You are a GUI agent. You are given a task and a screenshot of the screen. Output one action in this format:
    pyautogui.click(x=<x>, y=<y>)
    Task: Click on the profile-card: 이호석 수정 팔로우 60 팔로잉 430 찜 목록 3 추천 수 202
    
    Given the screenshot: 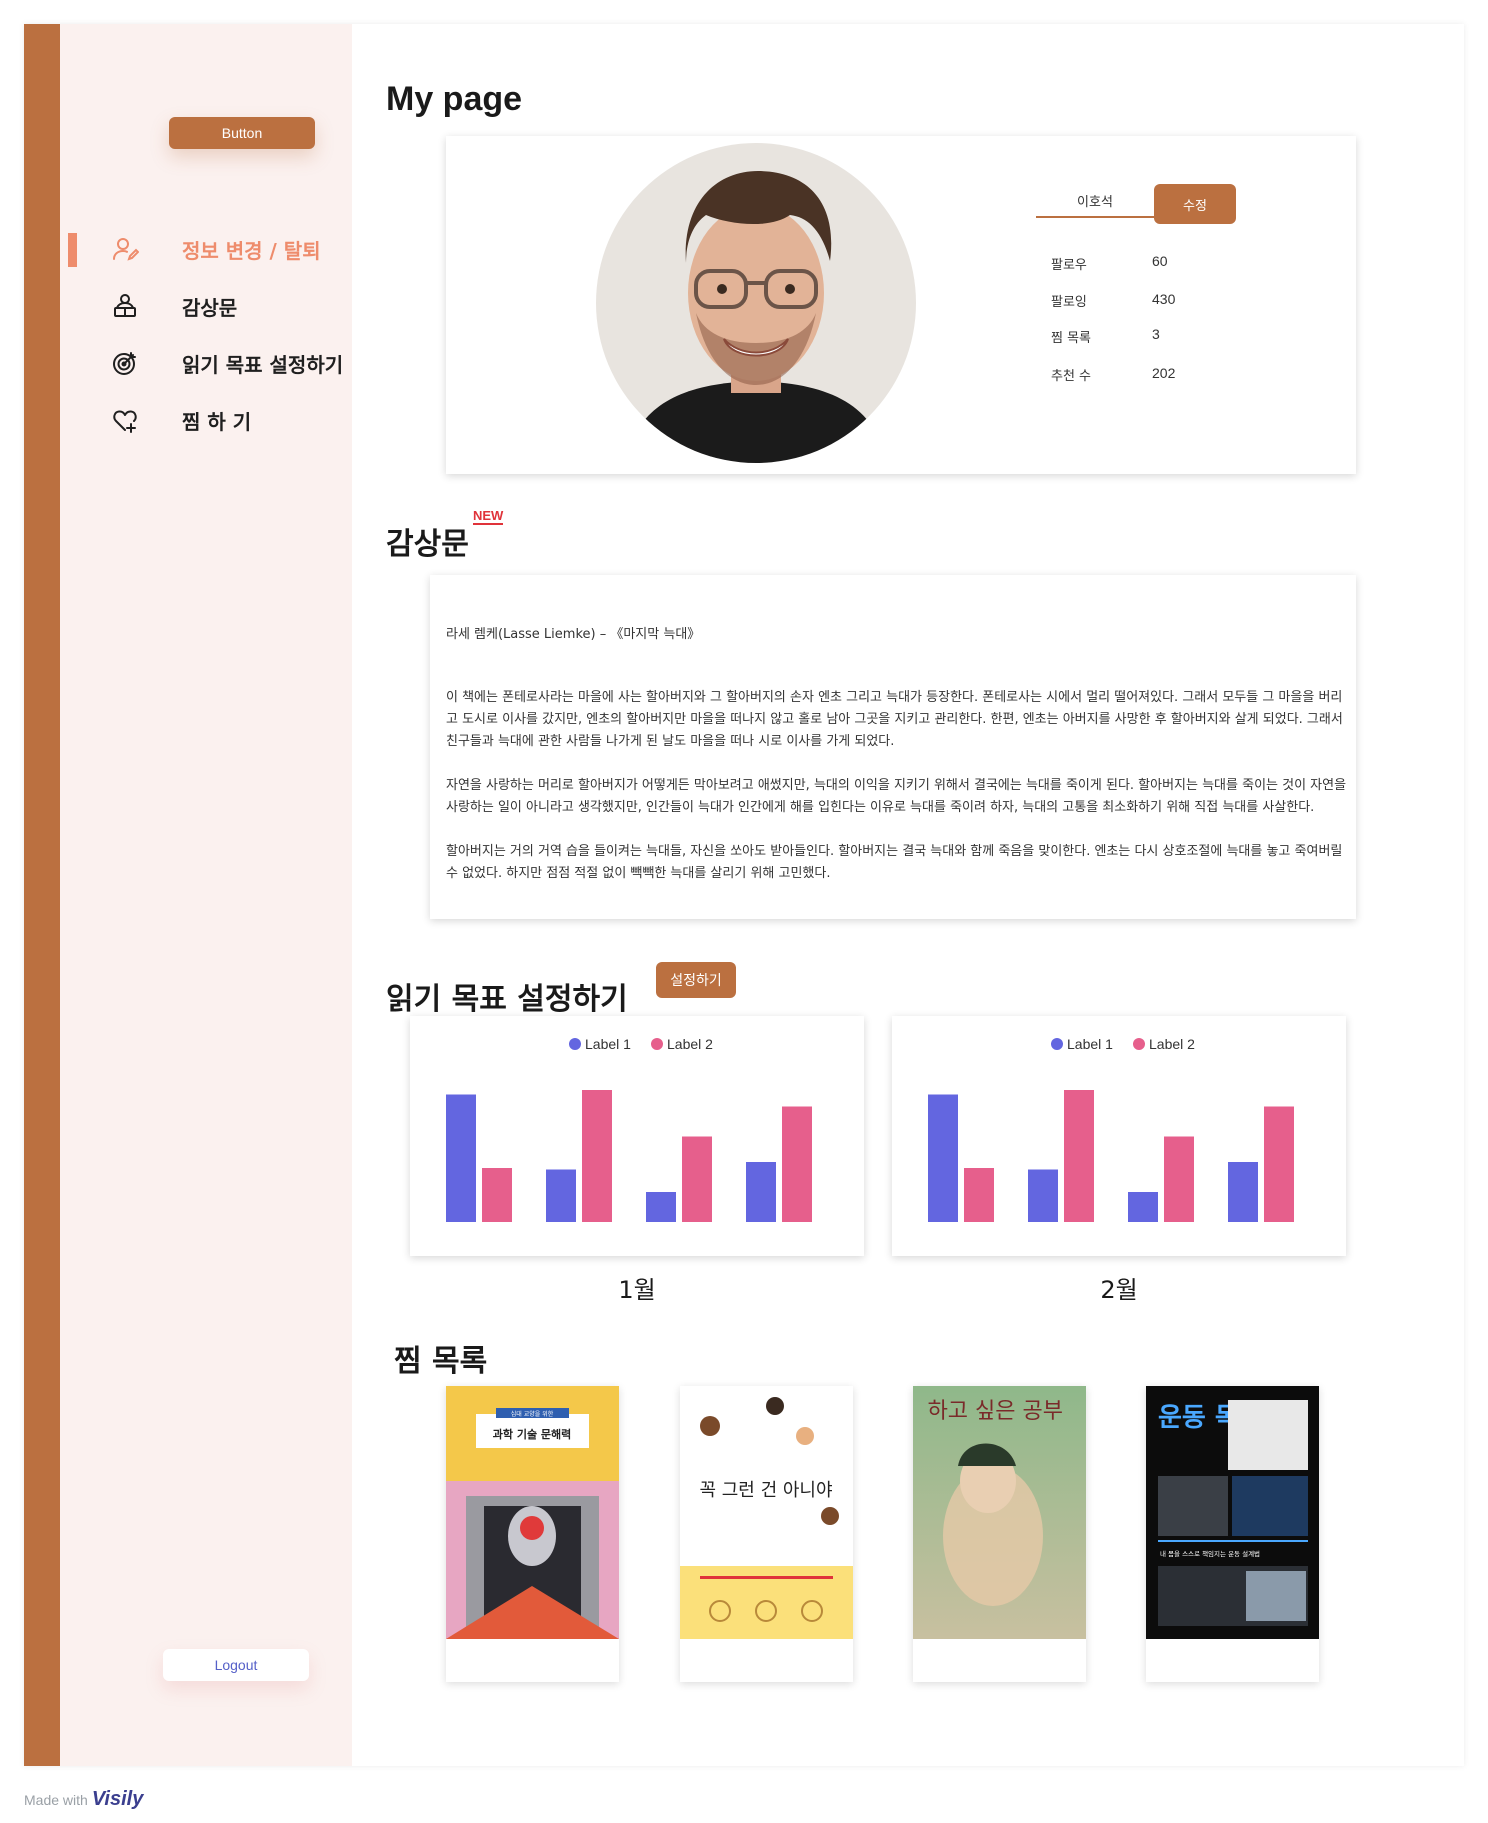 What is the action you would take?
    pyautogui.click(x=901, y=305)
    